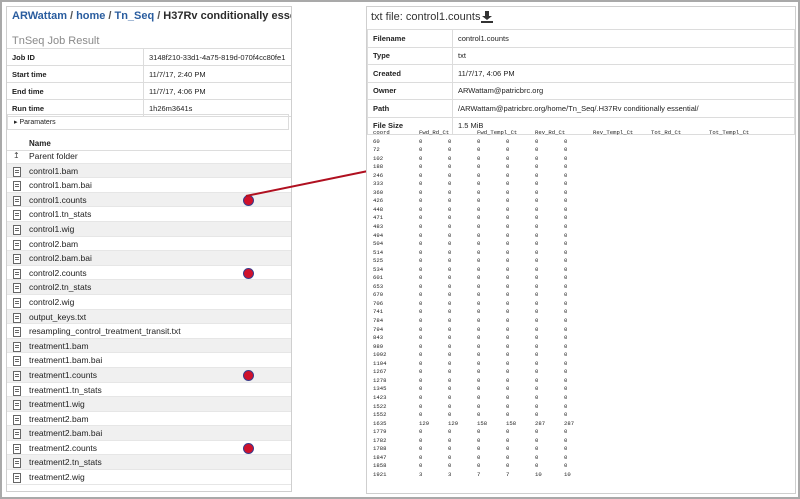 Image resolution: width=800 pixels, height=499 pixels. What do you see at coordinates (497, 132) in the screenshot?
I see `counts-header-cell: Fwd_Templ_Ct` at bounding box center [497, 132].